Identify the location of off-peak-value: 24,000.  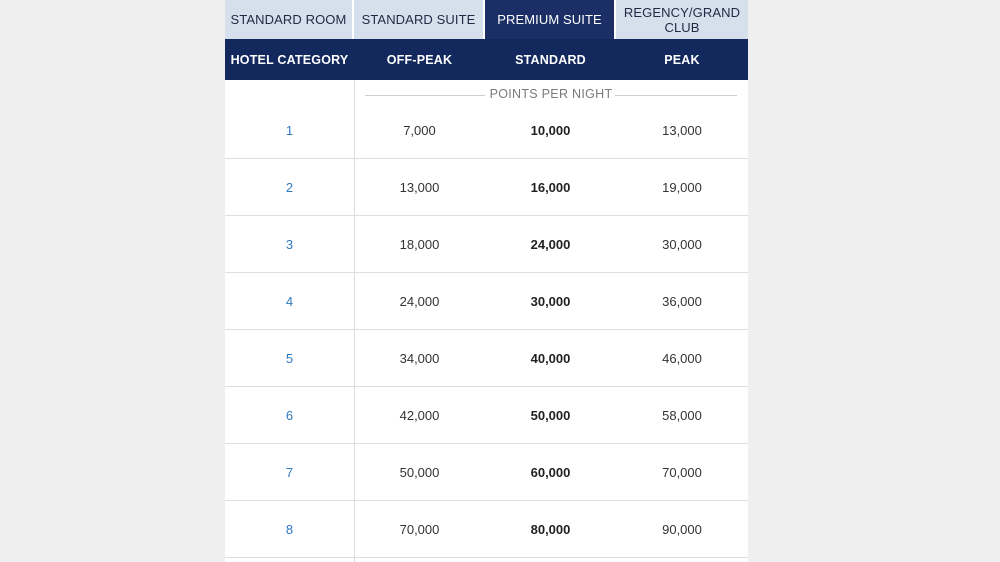
(419, 301).